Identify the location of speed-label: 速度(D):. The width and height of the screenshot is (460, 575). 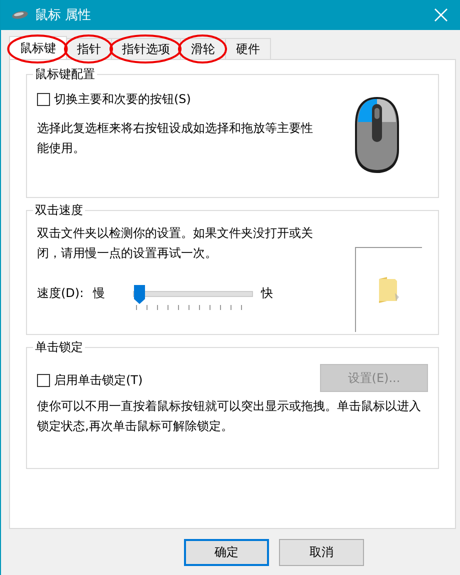
(61, 293).